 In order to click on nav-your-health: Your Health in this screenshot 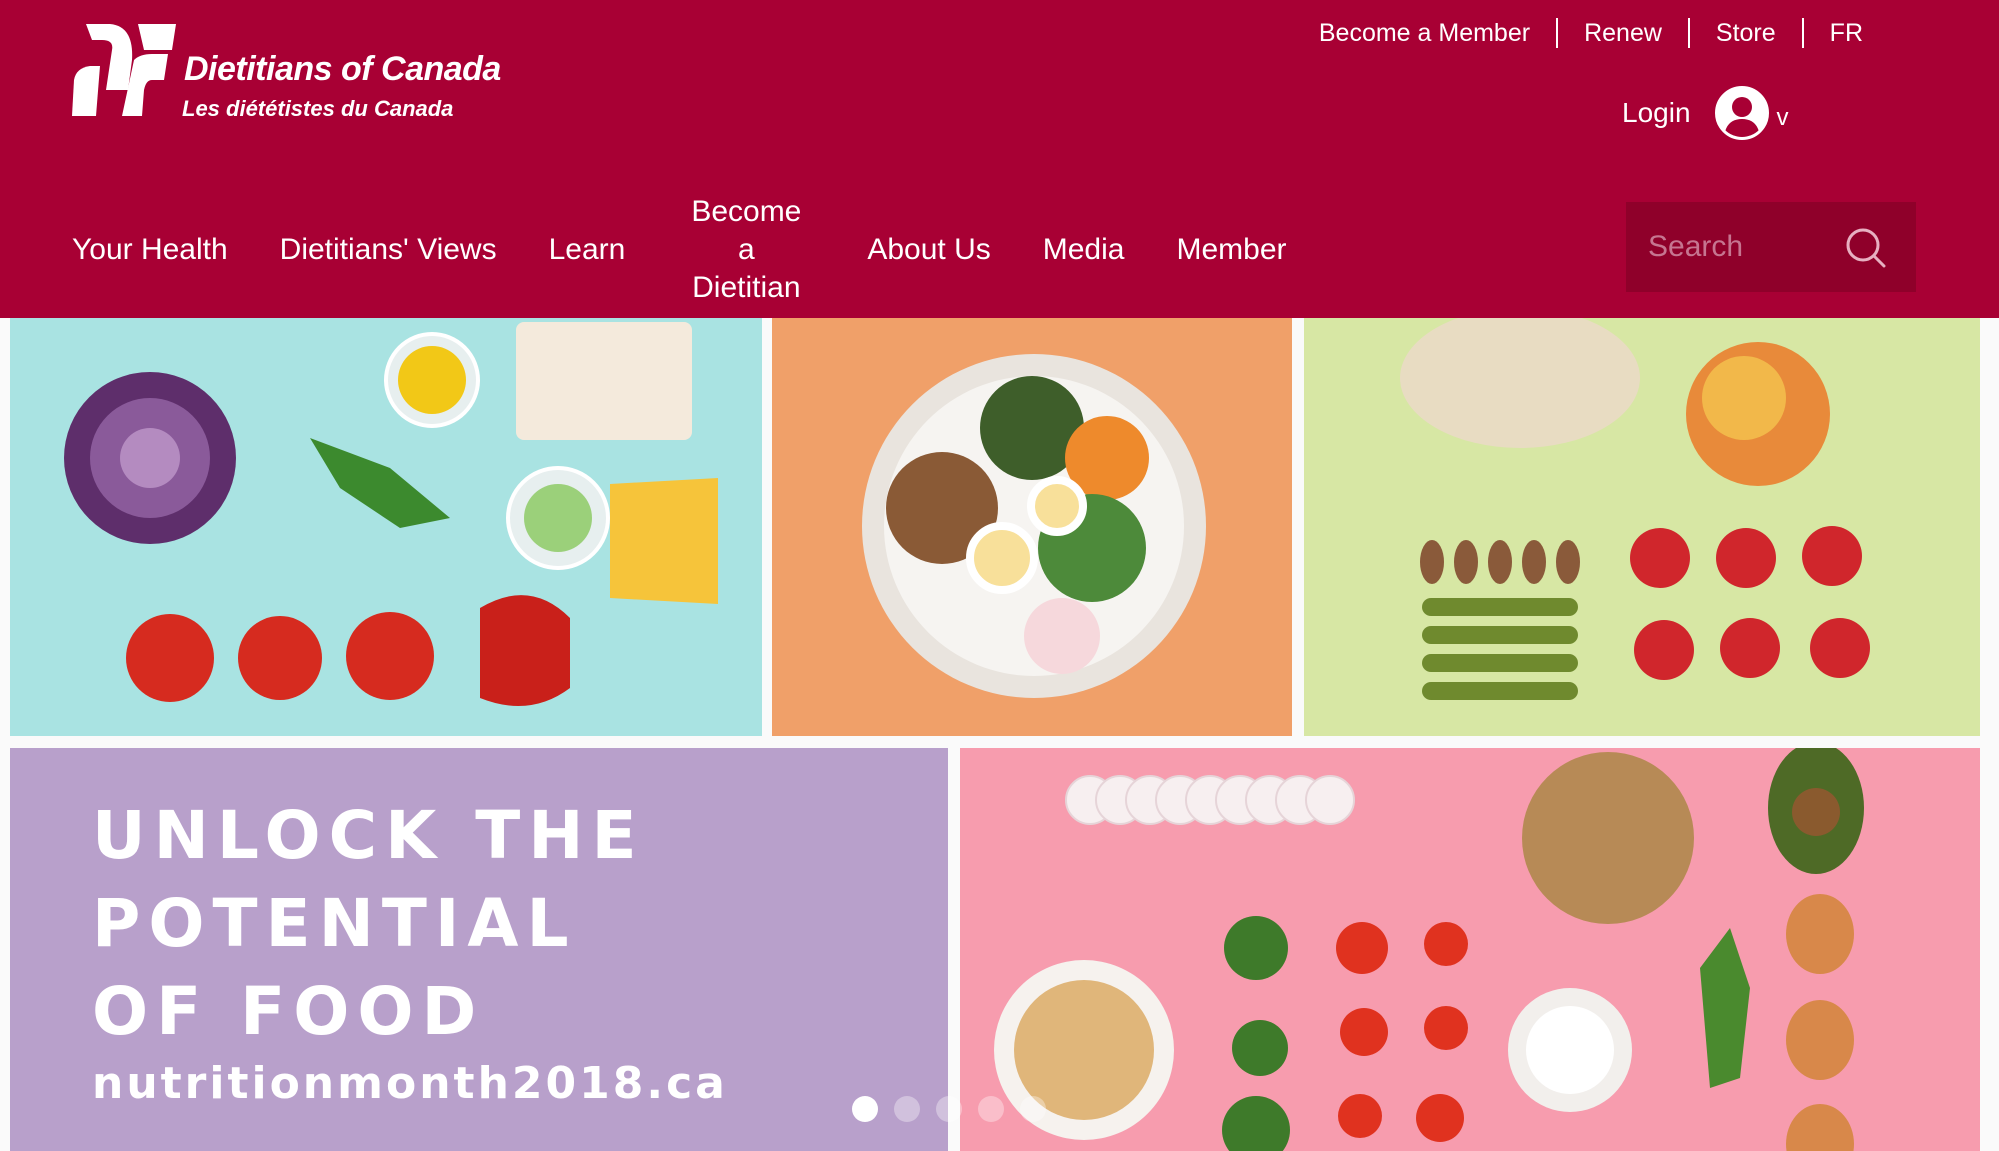, I will do `click(150, 250)`.